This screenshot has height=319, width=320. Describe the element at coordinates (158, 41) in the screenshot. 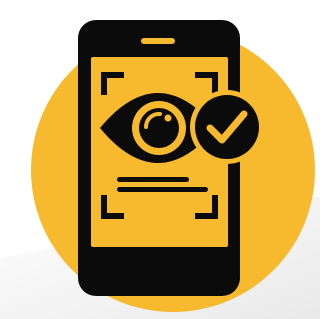

I see `speaker-slot` at that location.